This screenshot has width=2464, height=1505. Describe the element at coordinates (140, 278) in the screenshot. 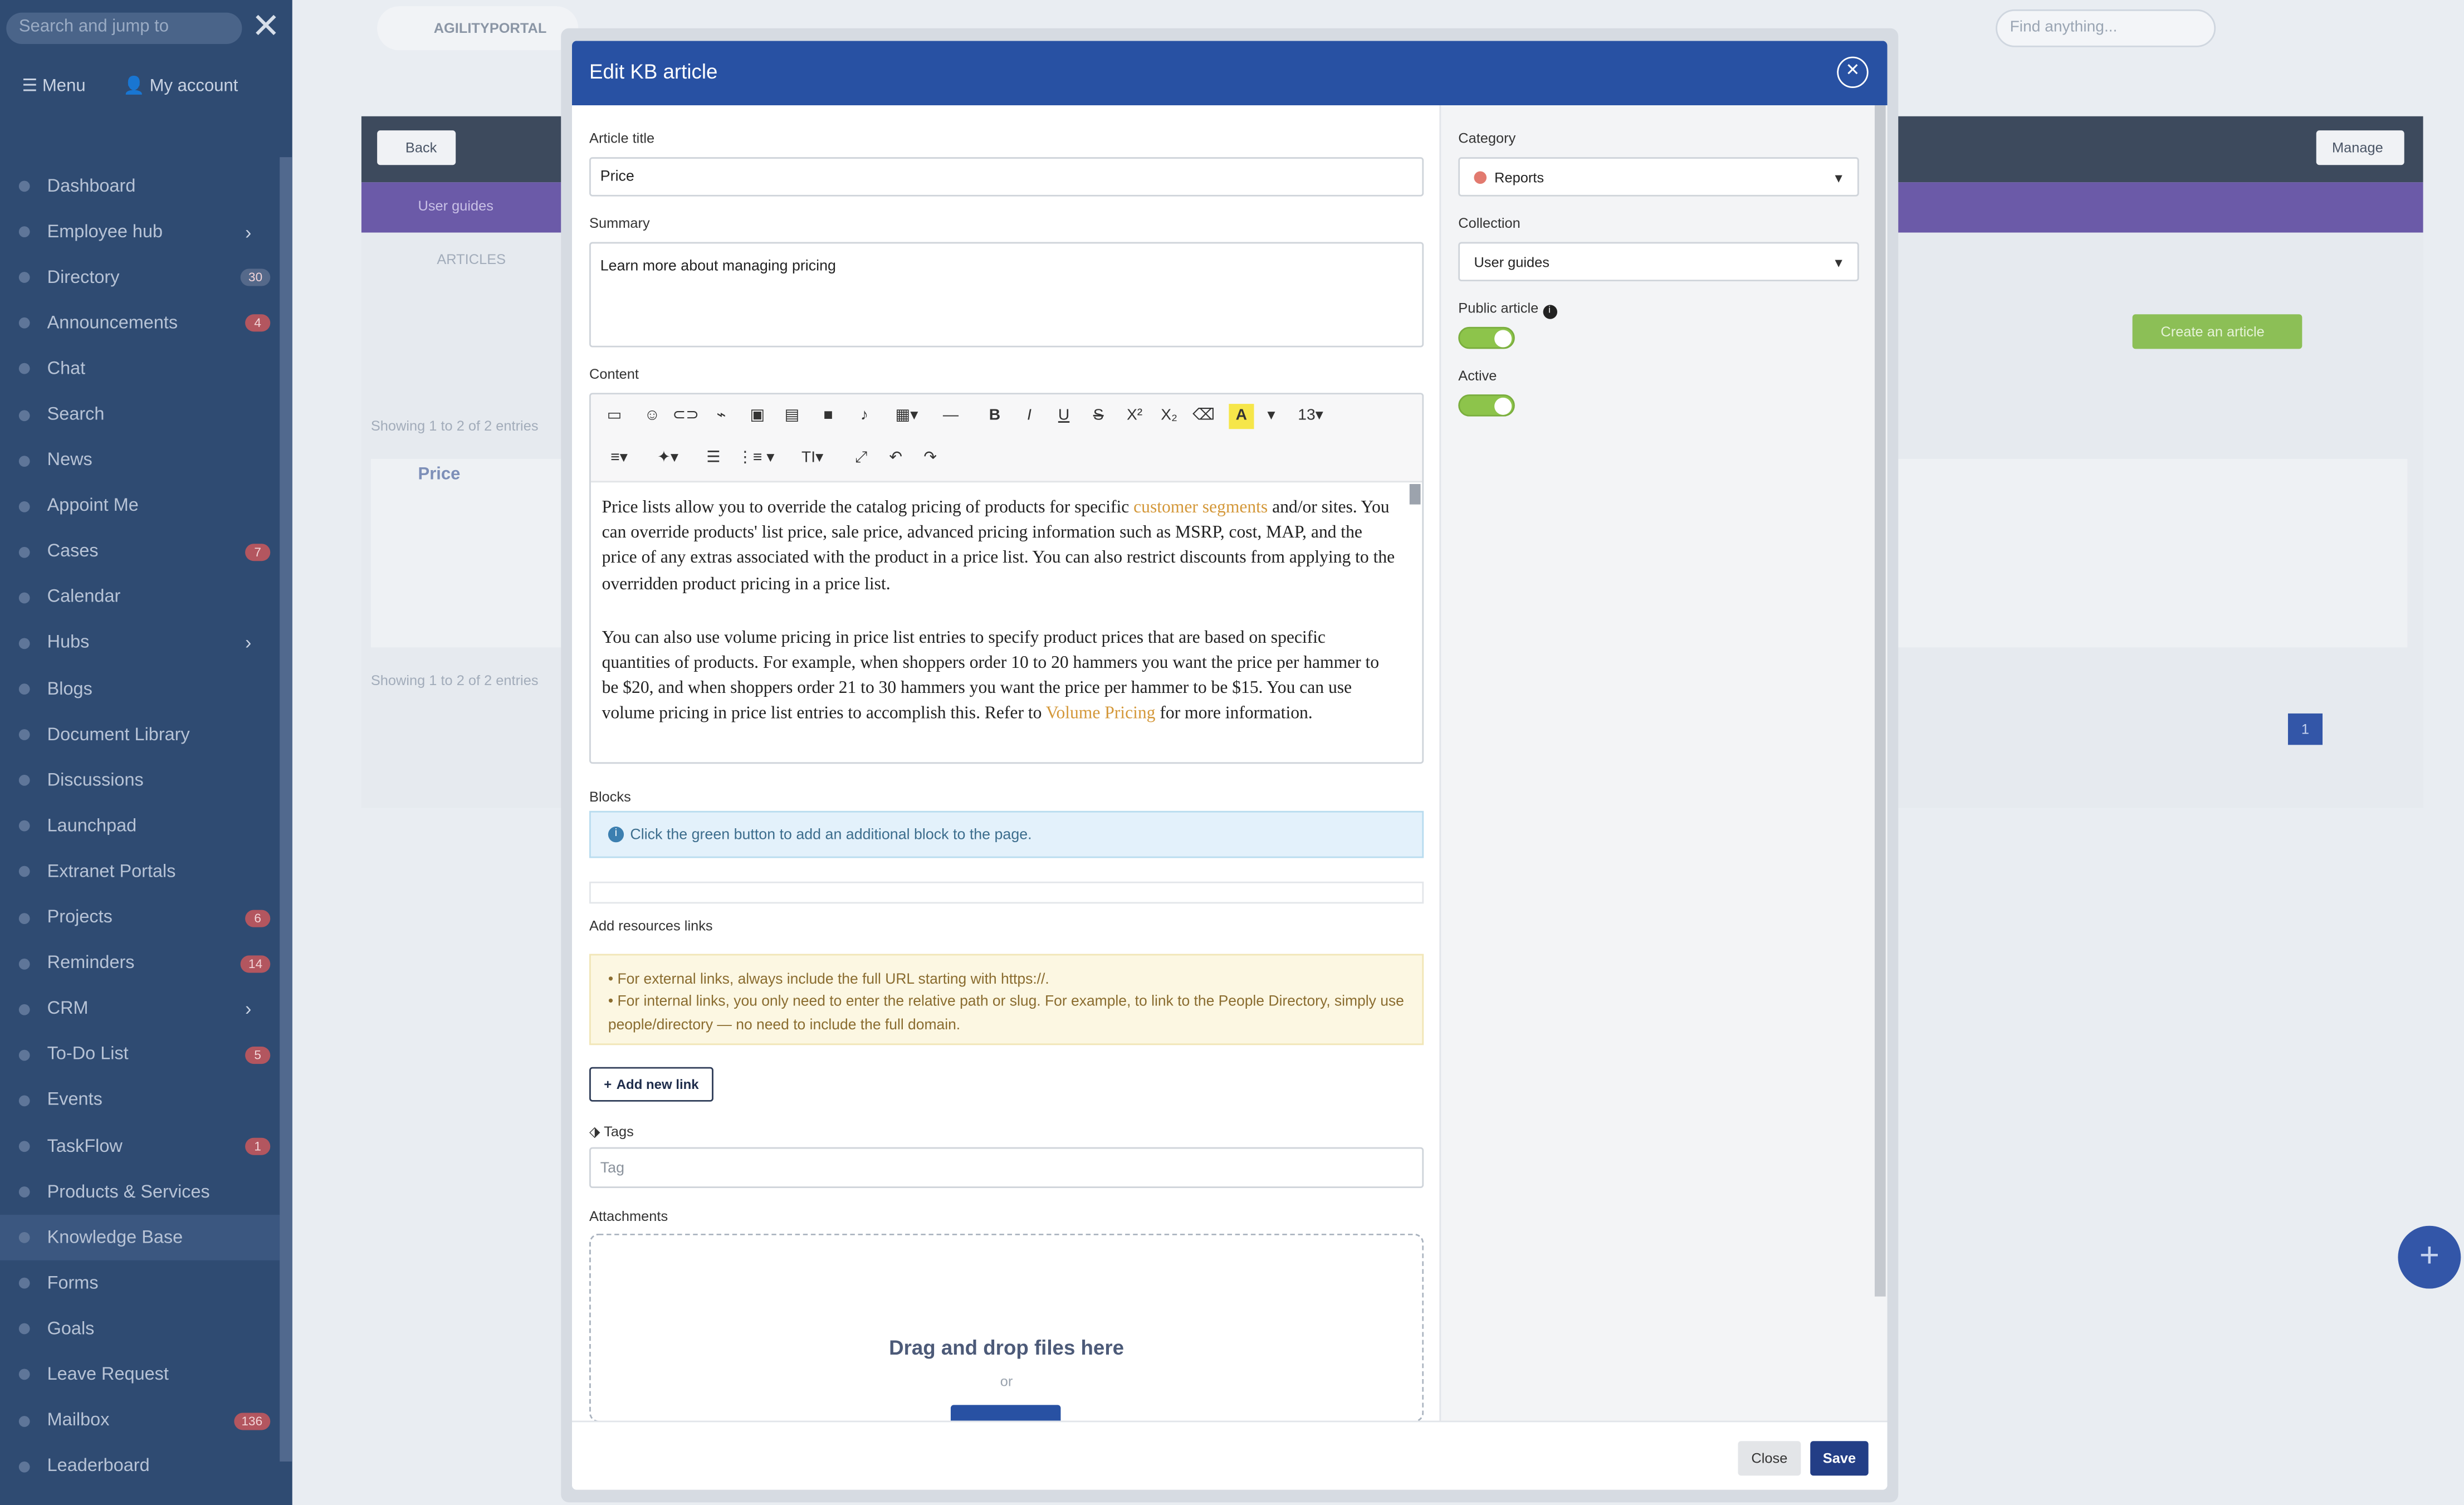

I see `sidebar-item: Directory 30` at that location.